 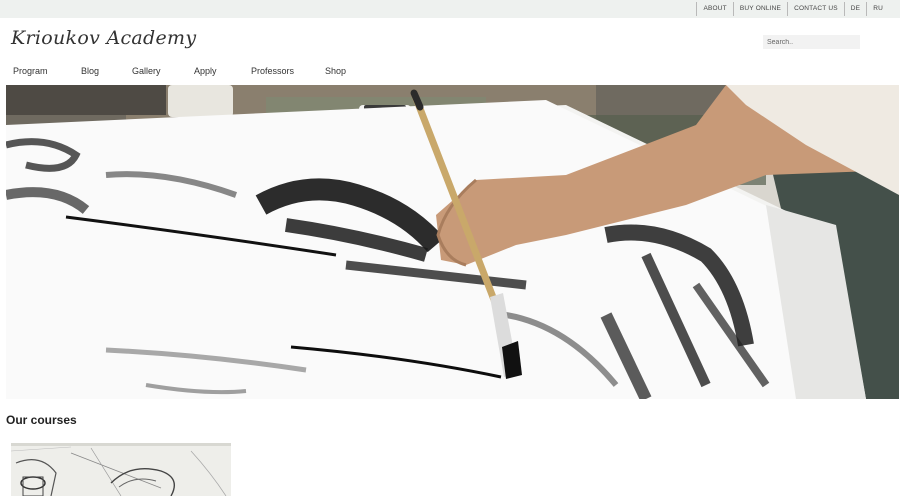 I want to click on courses-section-title: Our courses, so click(x=41, y=420).